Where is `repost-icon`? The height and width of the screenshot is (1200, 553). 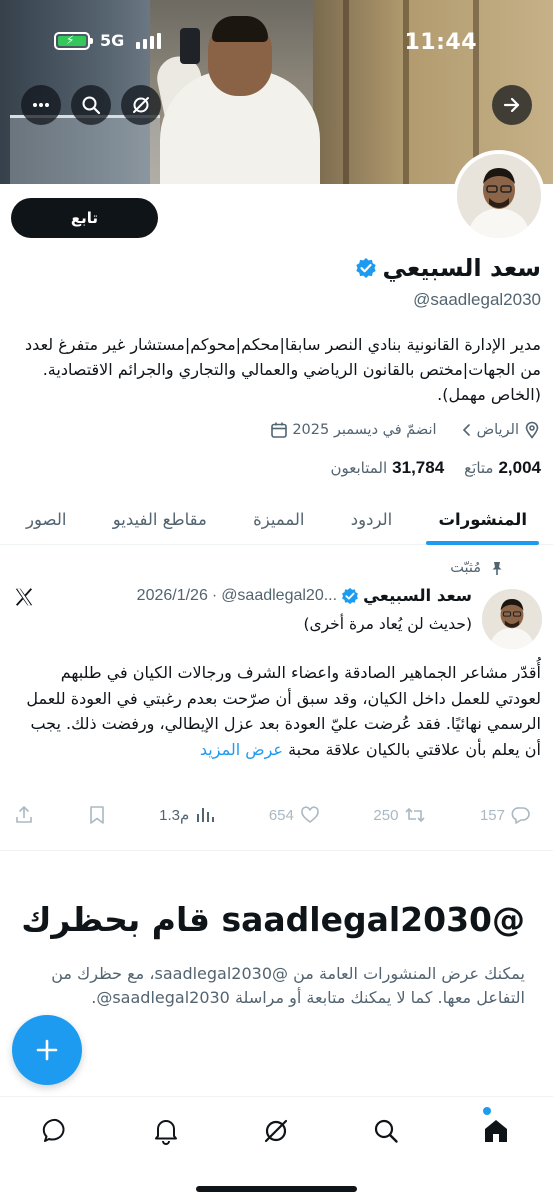 repost-icon is located at coordinates (415, 815).